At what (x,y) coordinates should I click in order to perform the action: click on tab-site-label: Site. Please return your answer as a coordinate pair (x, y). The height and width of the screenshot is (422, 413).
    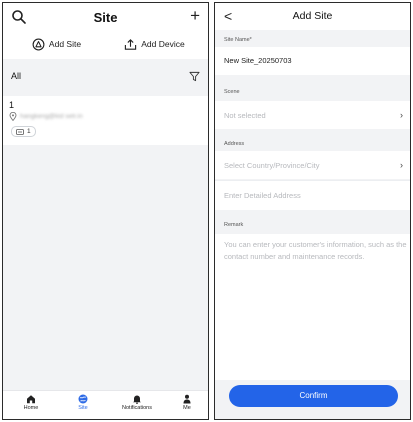
    Looking at the image, I should click on (83, 408).